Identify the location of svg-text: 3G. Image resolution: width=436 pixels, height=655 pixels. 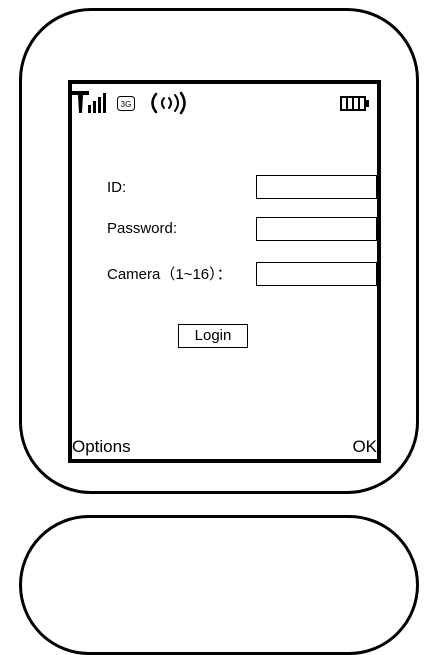
(126, 104).